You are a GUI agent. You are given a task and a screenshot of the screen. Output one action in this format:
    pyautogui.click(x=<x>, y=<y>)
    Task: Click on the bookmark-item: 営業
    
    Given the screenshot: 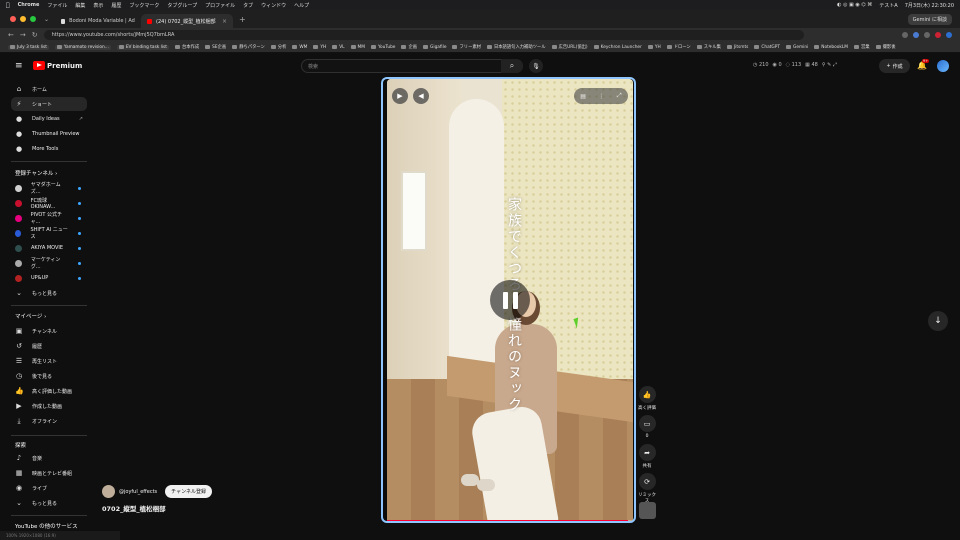 What is the action you would take?
    pyautogui.click(x=862, y=47)
    